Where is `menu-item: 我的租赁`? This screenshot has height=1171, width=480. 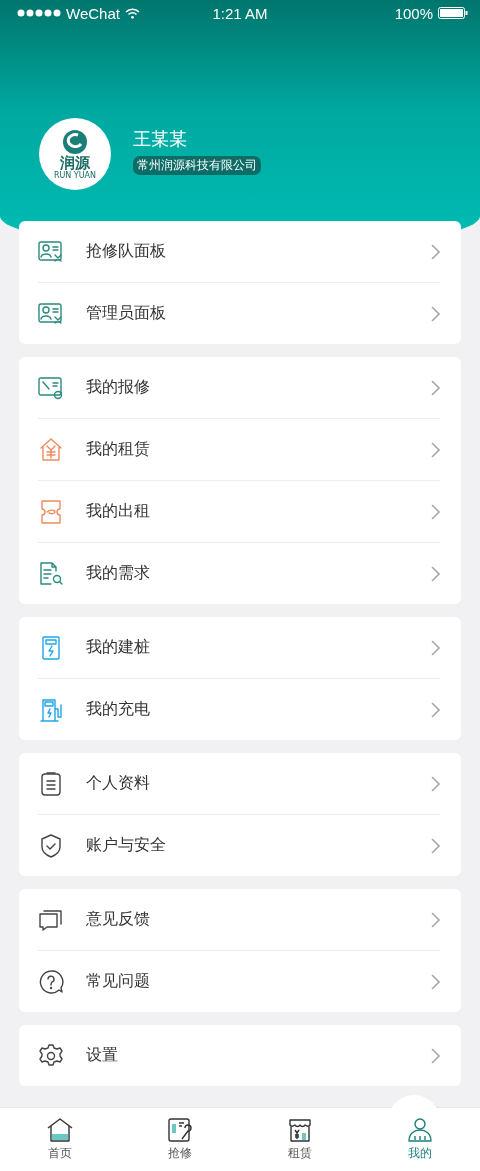
menu-item: 我的租赁 is located at coordinates (239, 449).